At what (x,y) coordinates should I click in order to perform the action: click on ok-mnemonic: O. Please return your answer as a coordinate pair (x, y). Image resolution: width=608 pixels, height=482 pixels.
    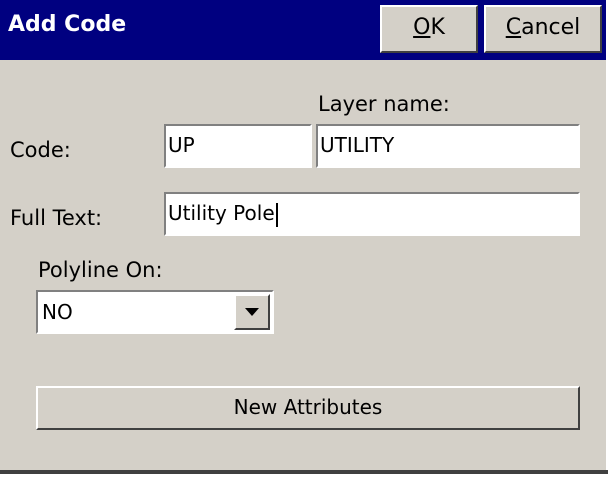
    Looking at the image, I should click on (422, 27).